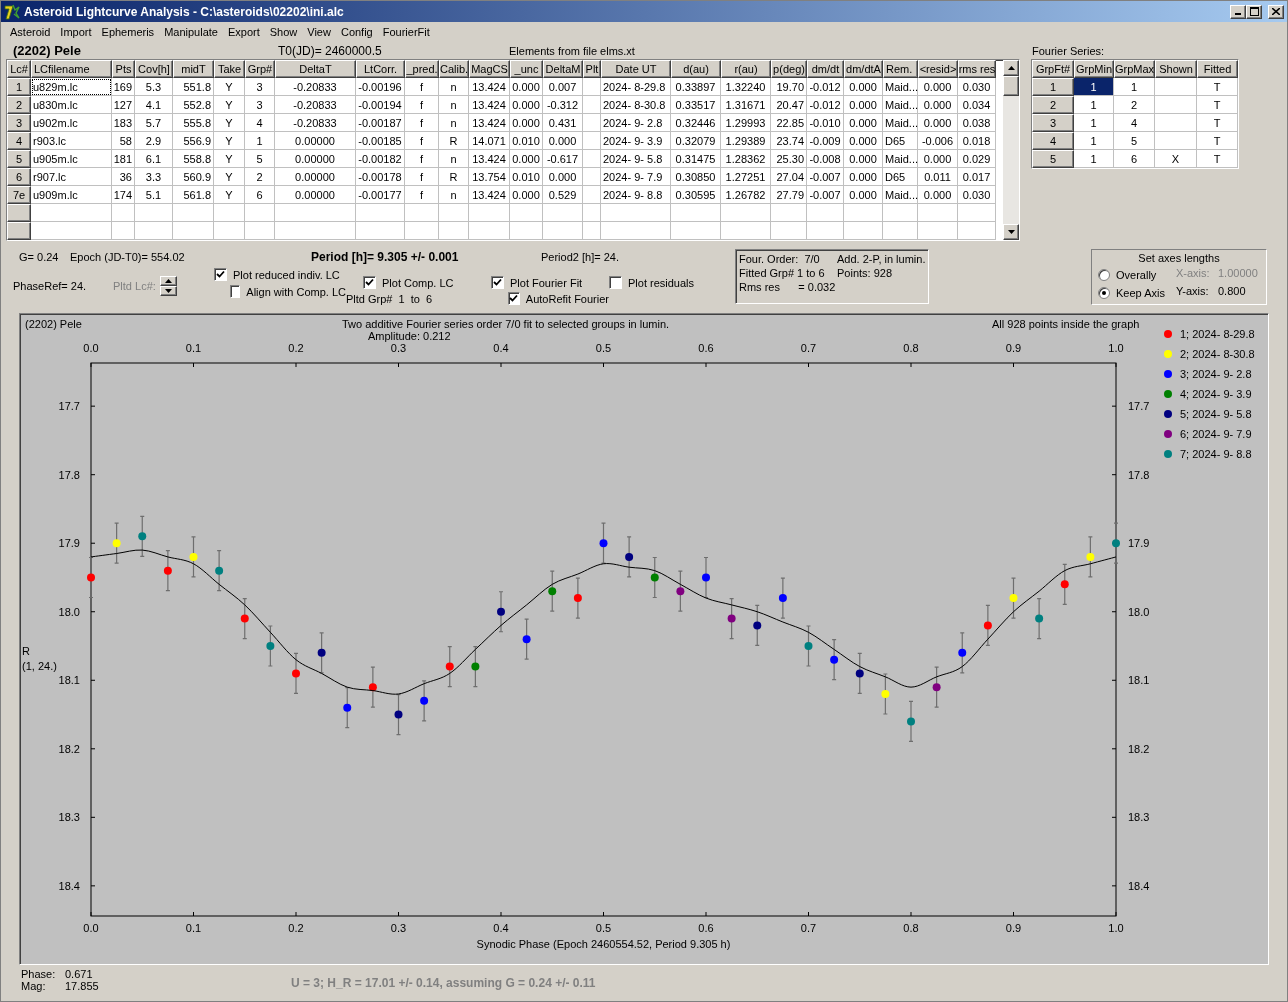 The image size is (1288, 1002). I want to click on menu-item: View, so click(319, 32).